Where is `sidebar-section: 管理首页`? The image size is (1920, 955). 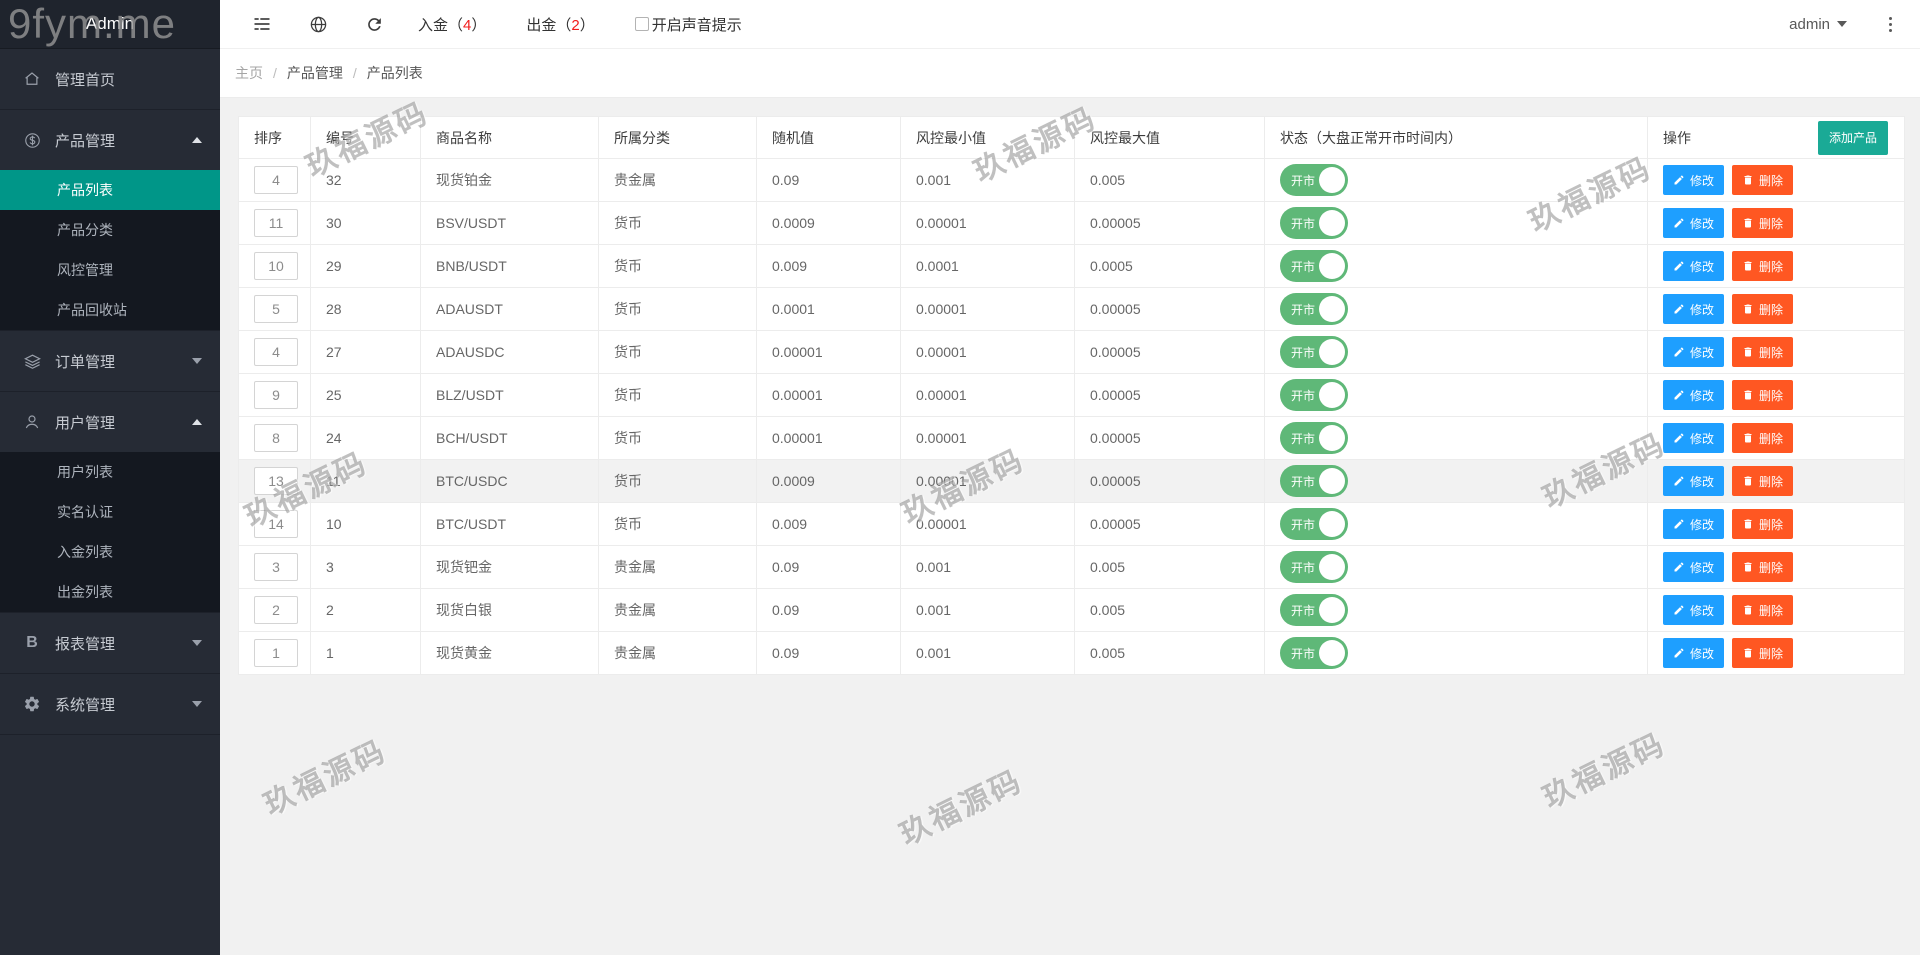 sidebar-section: 管理首页 is located at coordinates (110, 79).